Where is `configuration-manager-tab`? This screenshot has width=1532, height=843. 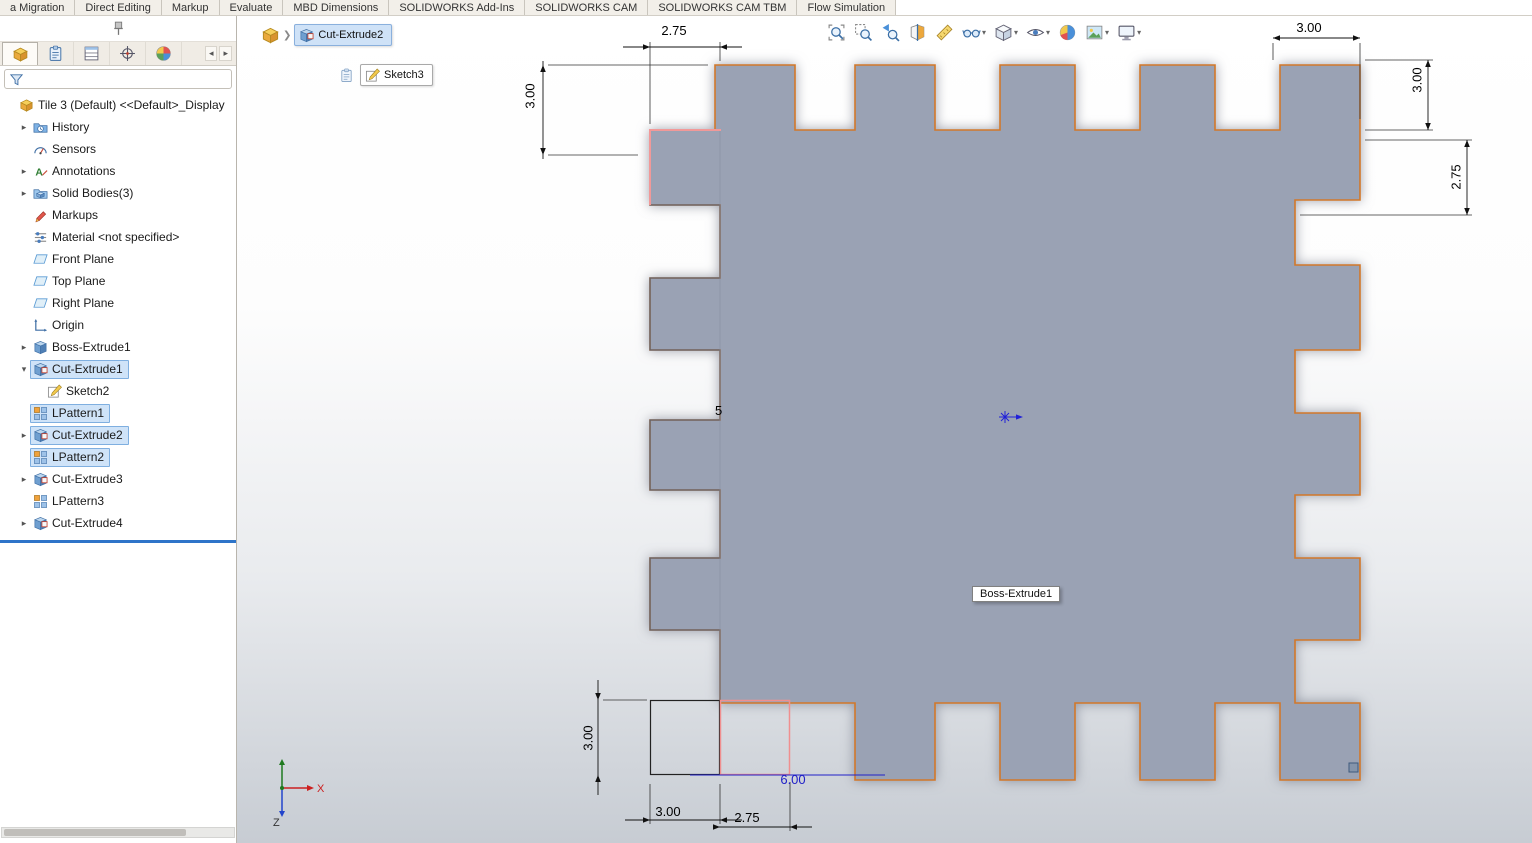
configuration-manager-tab is located at coordinates (92, 53).